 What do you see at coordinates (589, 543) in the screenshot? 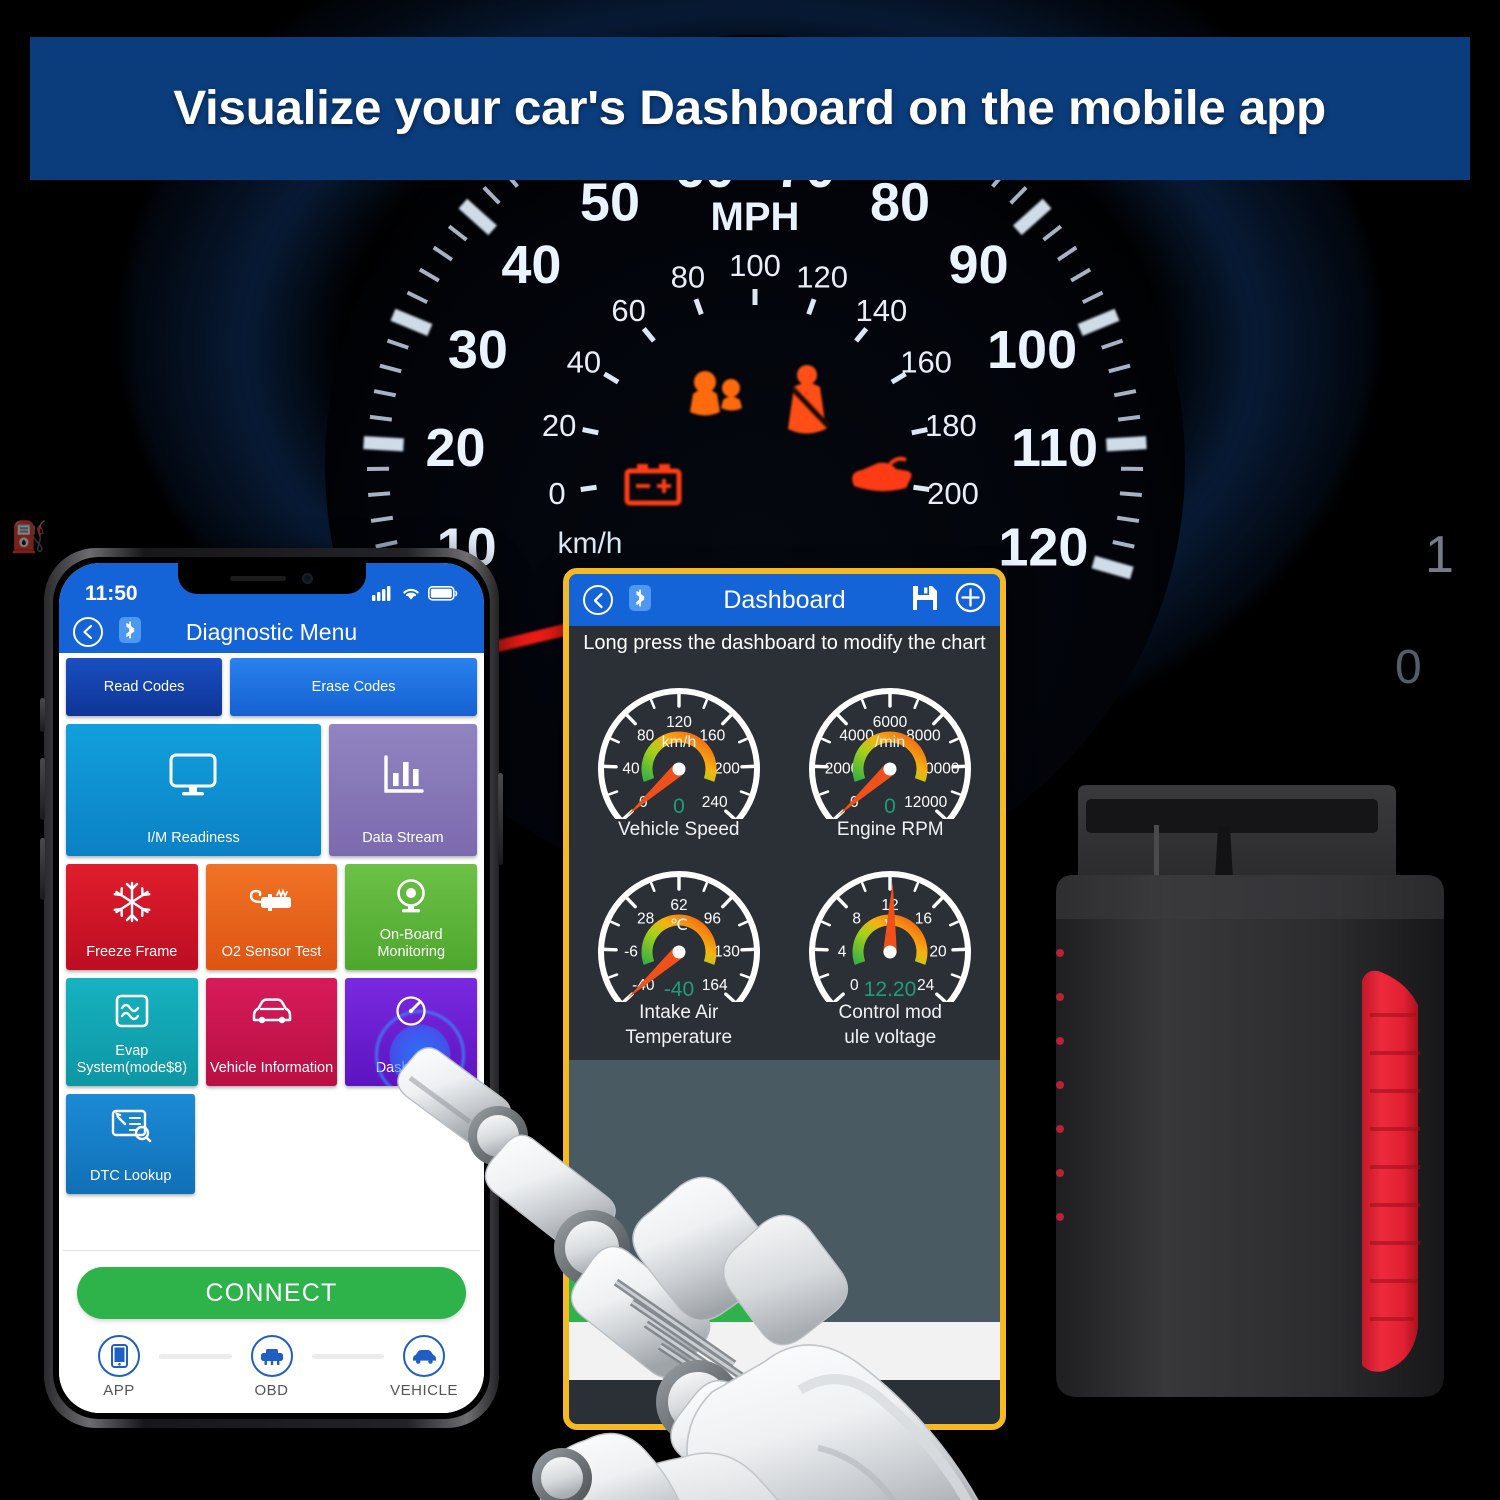
I see `svg-text: km/h` at bounding box center [589, 543].